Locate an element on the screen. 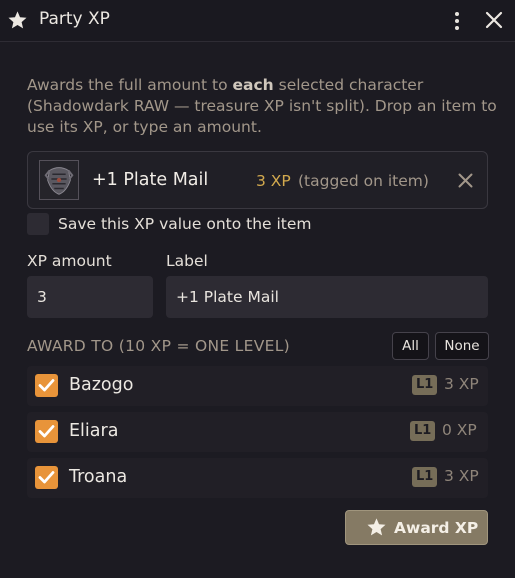  close-icon is located at coordinates (494, 20).